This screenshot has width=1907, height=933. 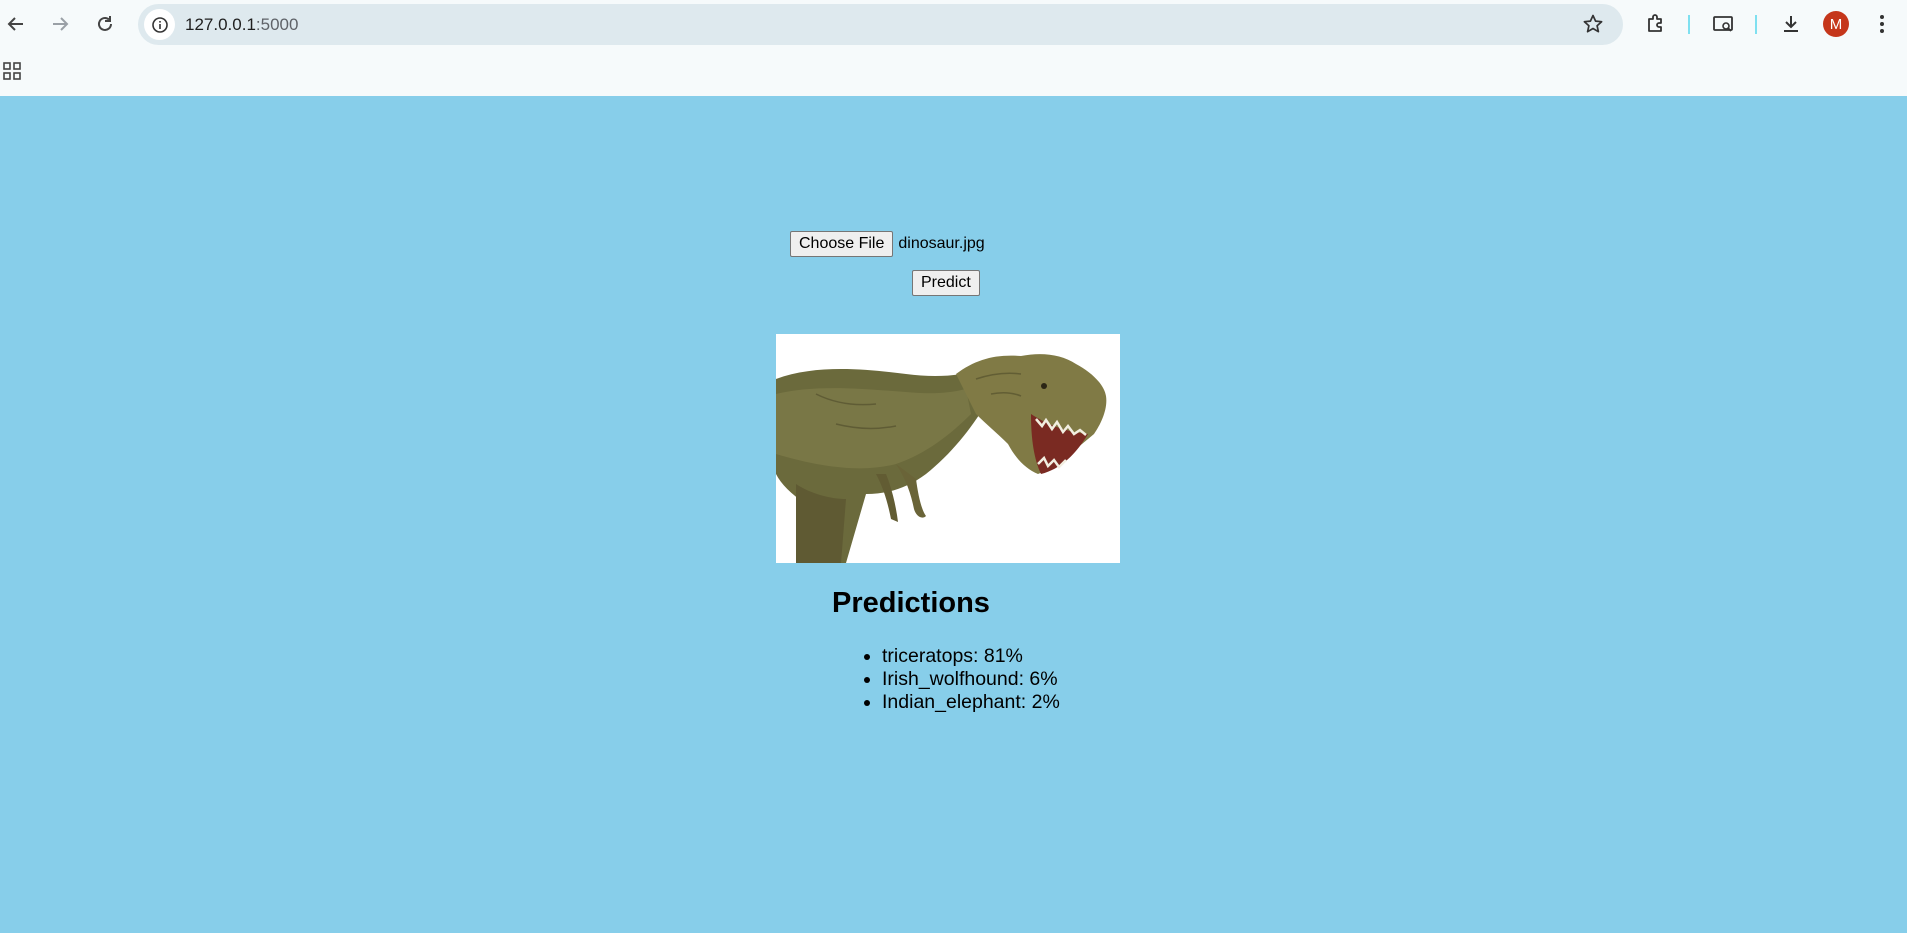 What do you see at coordinates (1593, 24) in the screenshot?
I see `bookmark-star-icon` at bounding box center [1593, 24].